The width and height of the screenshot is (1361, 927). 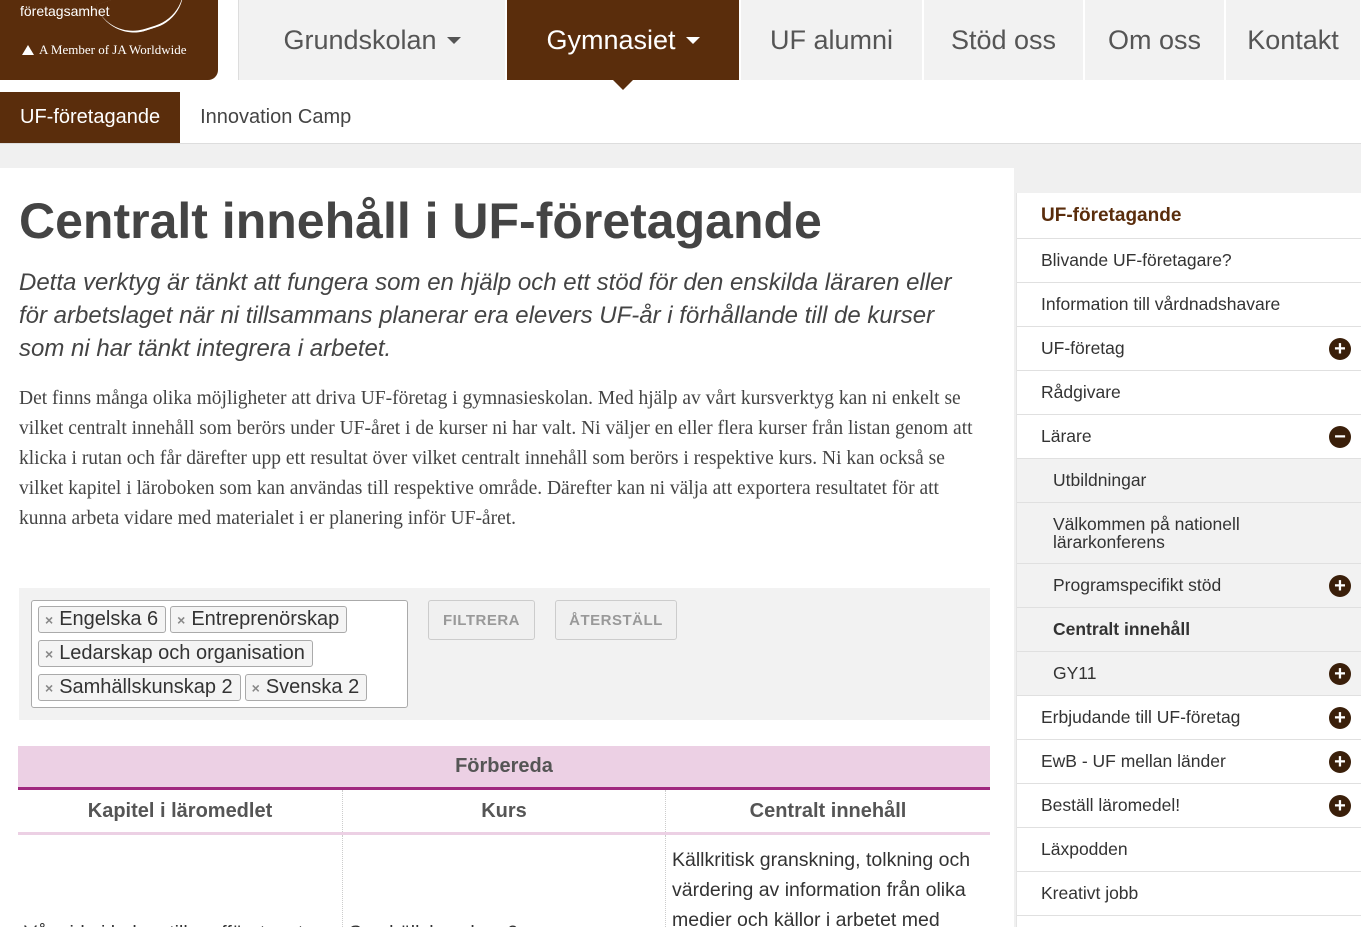 What do you see at coordinates (1084, 849) in the screenshot?
I see `sidebar-item-label: Läxpodden` at bounding box center [1084, 849].